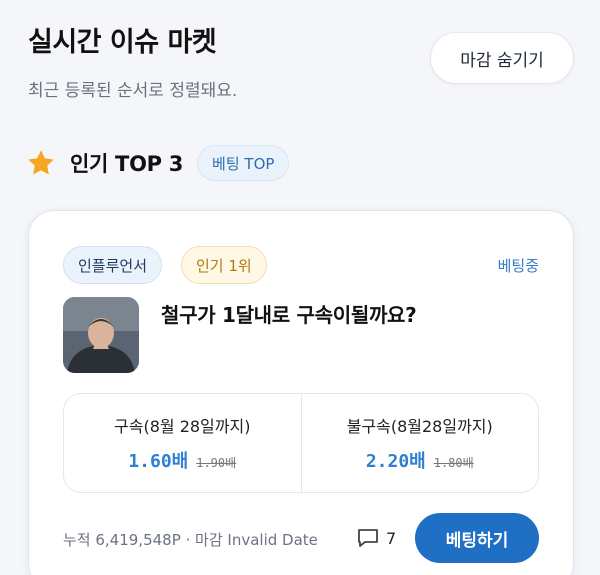 This screenshot has height=575, width=600. Describe the element at coordinates (395, 461) in the screenshot. I see `option-odds: 2.20배` at that location.